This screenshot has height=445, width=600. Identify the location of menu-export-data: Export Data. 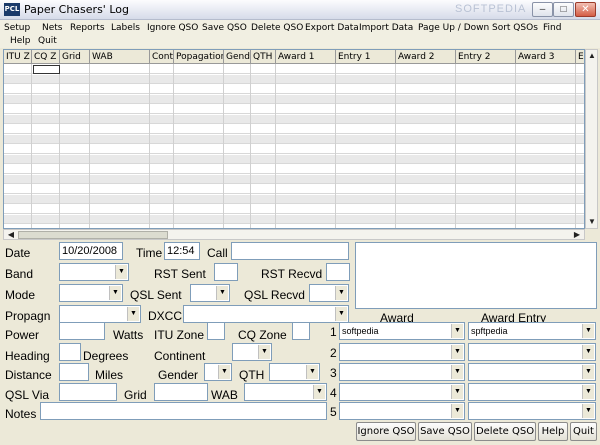
(332, 28).